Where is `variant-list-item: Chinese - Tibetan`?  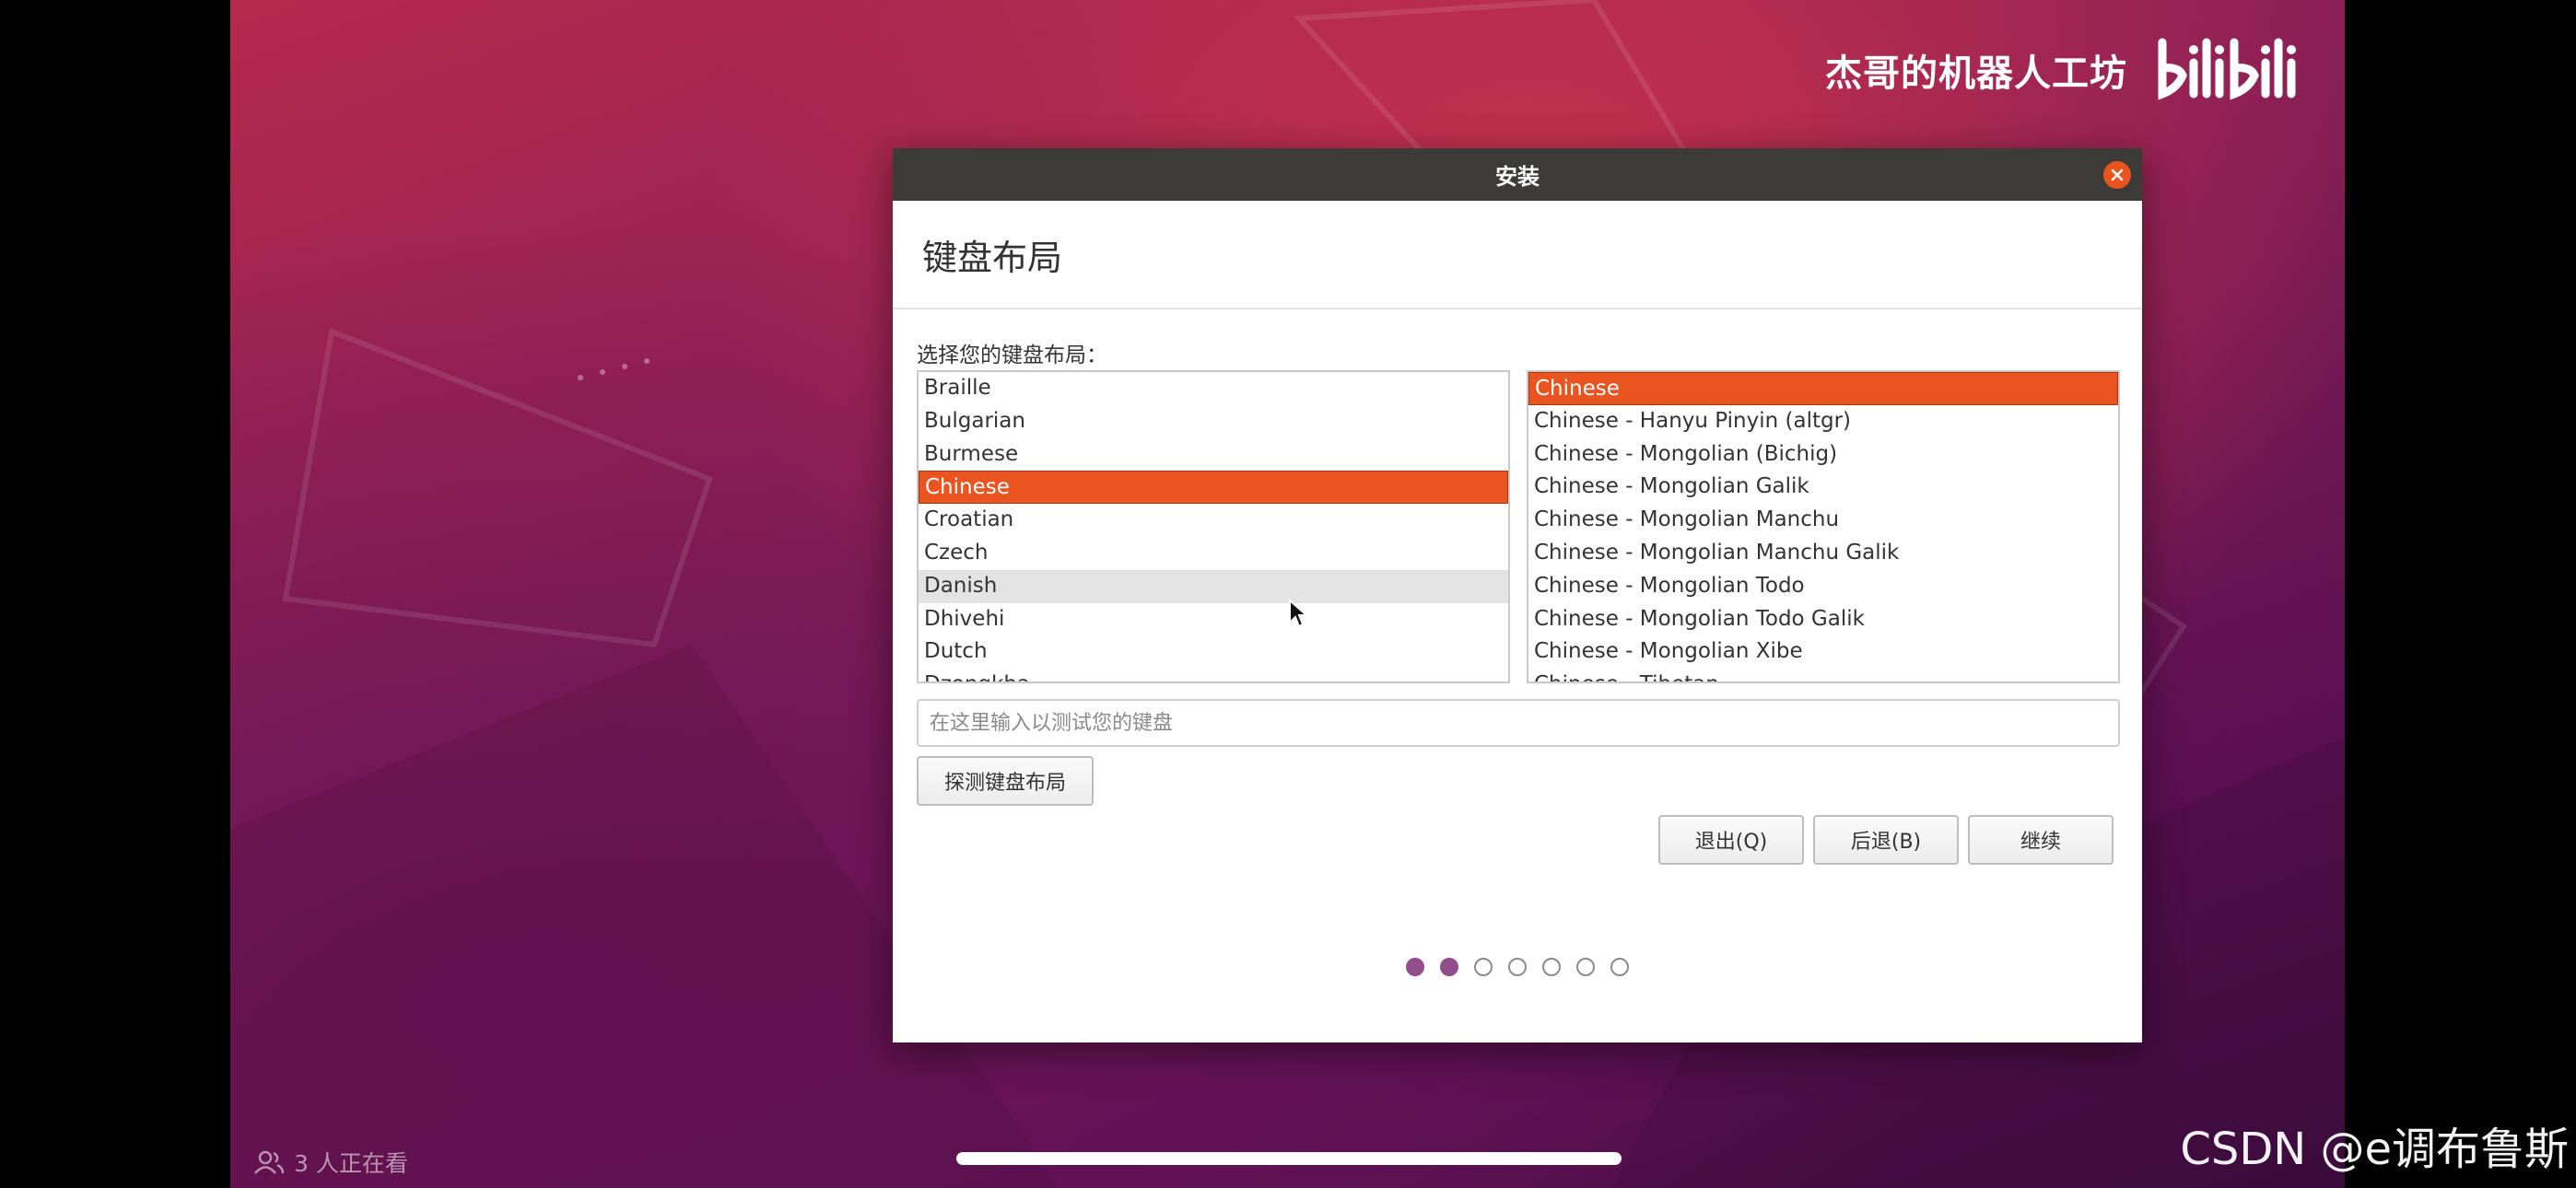 variant-list-item: Chinese - Tibetan is located at coordinates (1823, 675).